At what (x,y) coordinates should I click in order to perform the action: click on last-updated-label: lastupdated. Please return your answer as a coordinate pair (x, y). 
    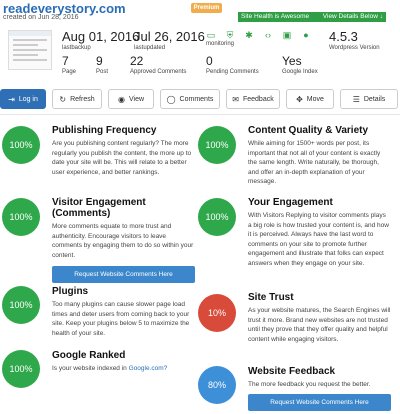
    Looking at the image, I should click on (150, 48).